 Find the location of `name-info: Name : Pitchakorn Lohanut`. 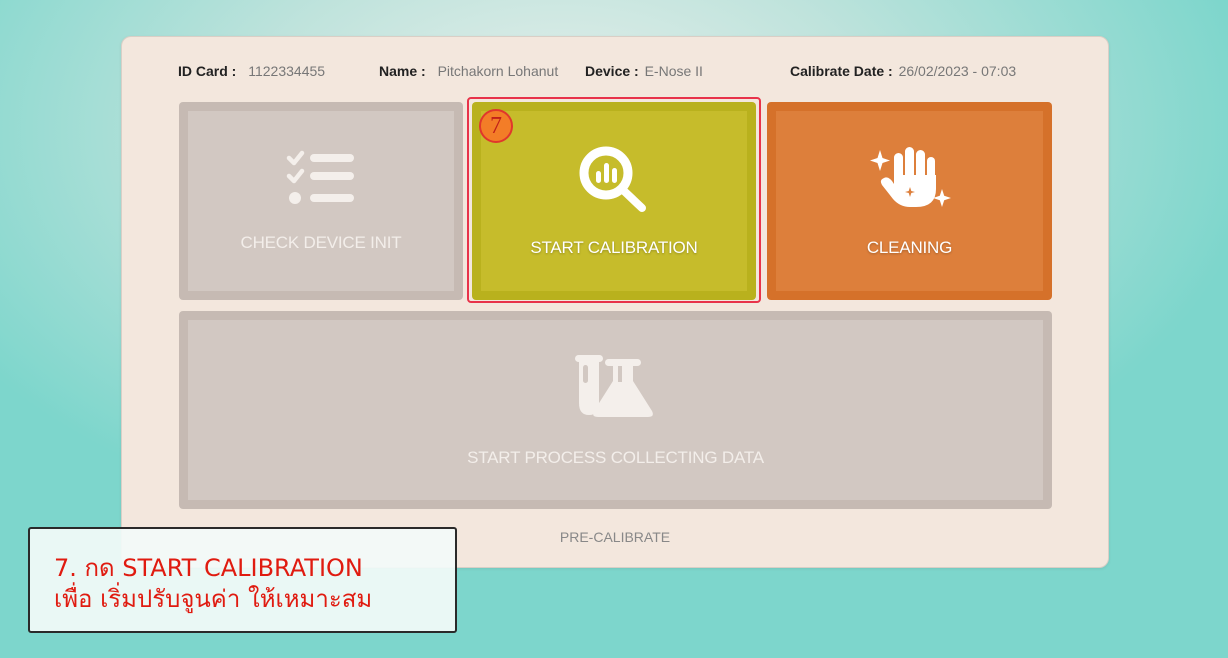

name-info: Name : Pitchakorn Lohanut is located at coordinates (468, 71).